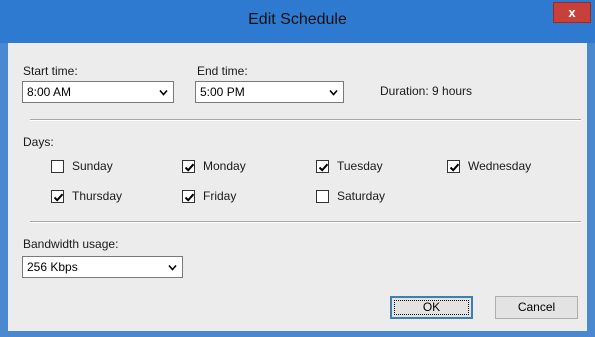 This screenshot has height=337, width=595. What do you see at coordinates (220, 196) in the screenshot?
I see `day-label: Friday` at bounding box center [220, 196].